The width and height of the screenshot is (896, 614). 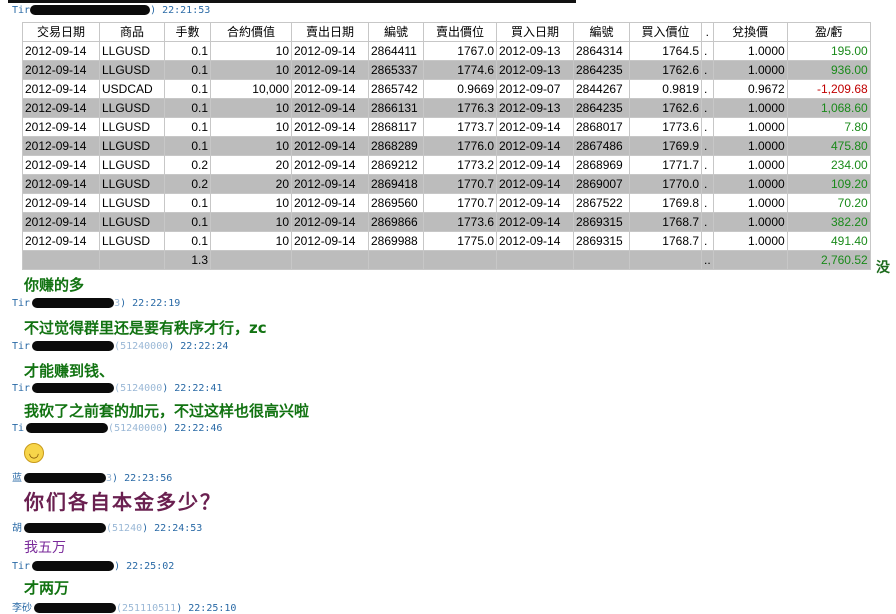 What do you see at coordinates (45, 548) in the screenshot?
I see `message-text: 我五万` at bounding box center [45, 548].